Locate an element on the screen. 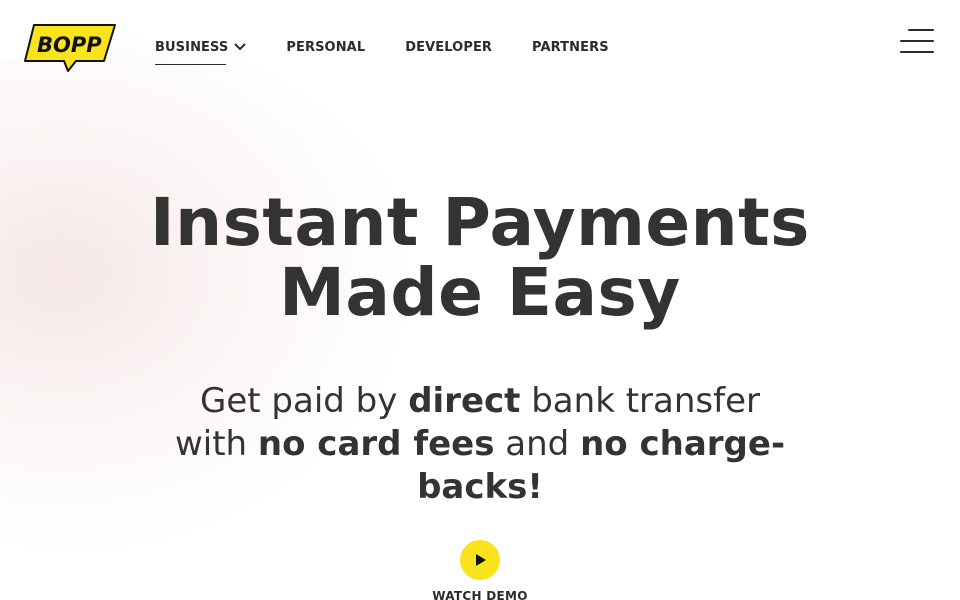 The height and width of the screenshot is (600, 960). bopp-logo-icon: BOPP is located at coordinates (70, 48).